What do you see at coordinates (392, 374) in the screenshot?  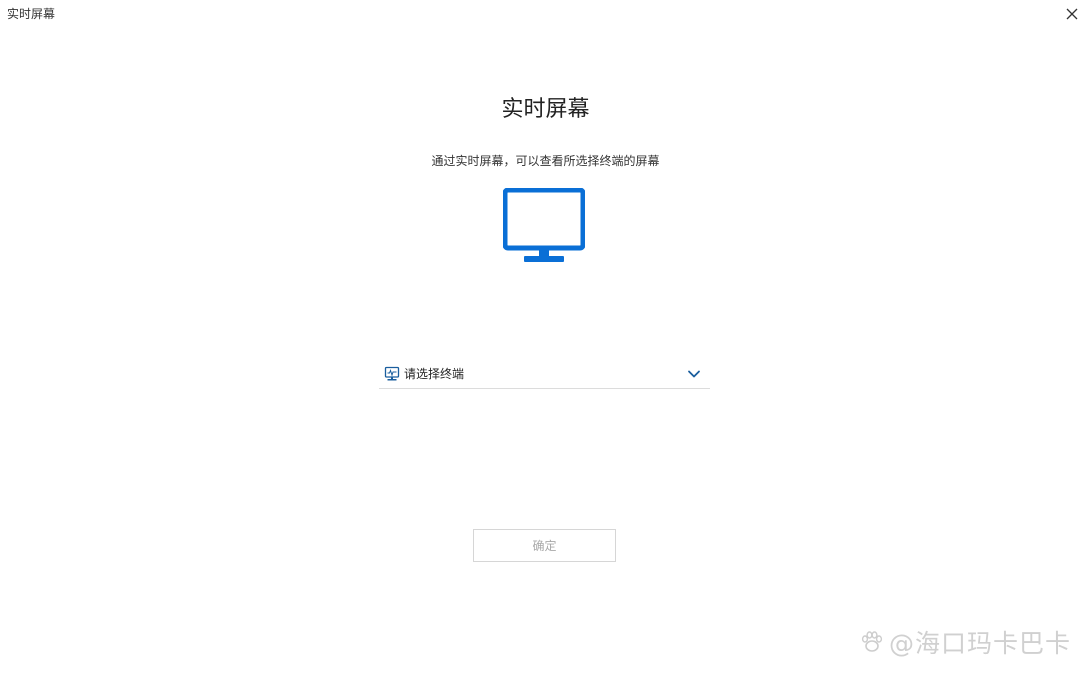 I see `terminal-icon` at bounding box center [392, 374].